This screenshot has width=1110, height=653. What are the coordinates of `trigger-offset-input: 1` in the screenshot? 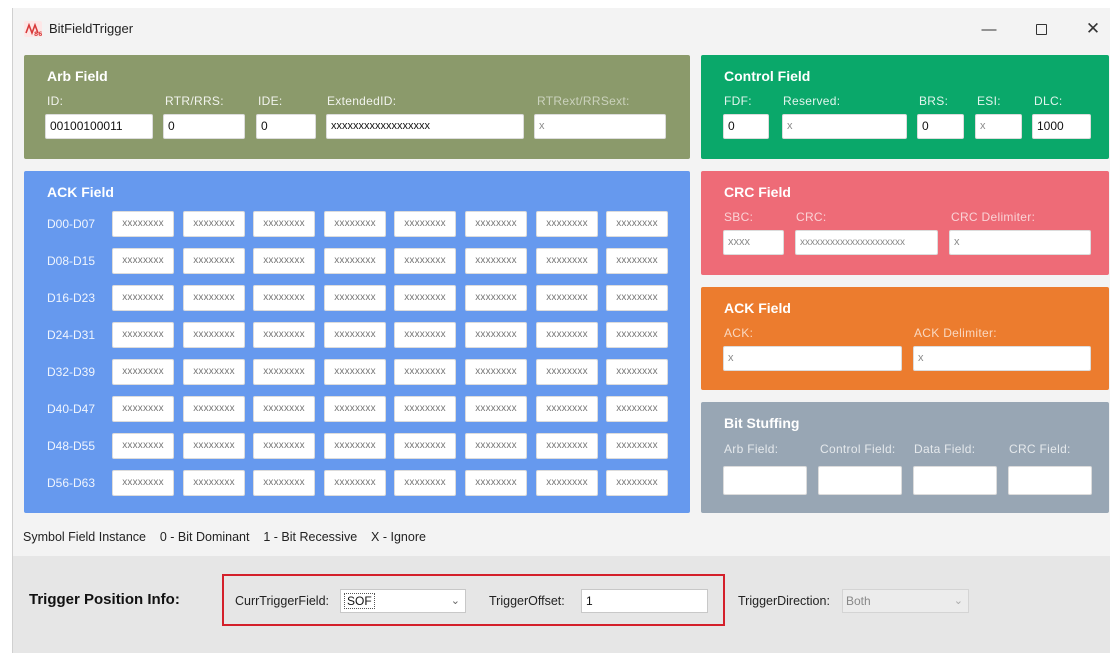 It's located at (644, 601).